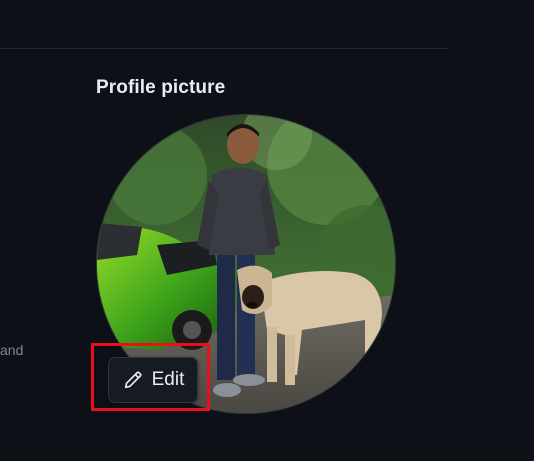  What do you see at coordinates (133, 380) in the screenshot?
I see `pencil-icon` at bounding box center [133, 380].